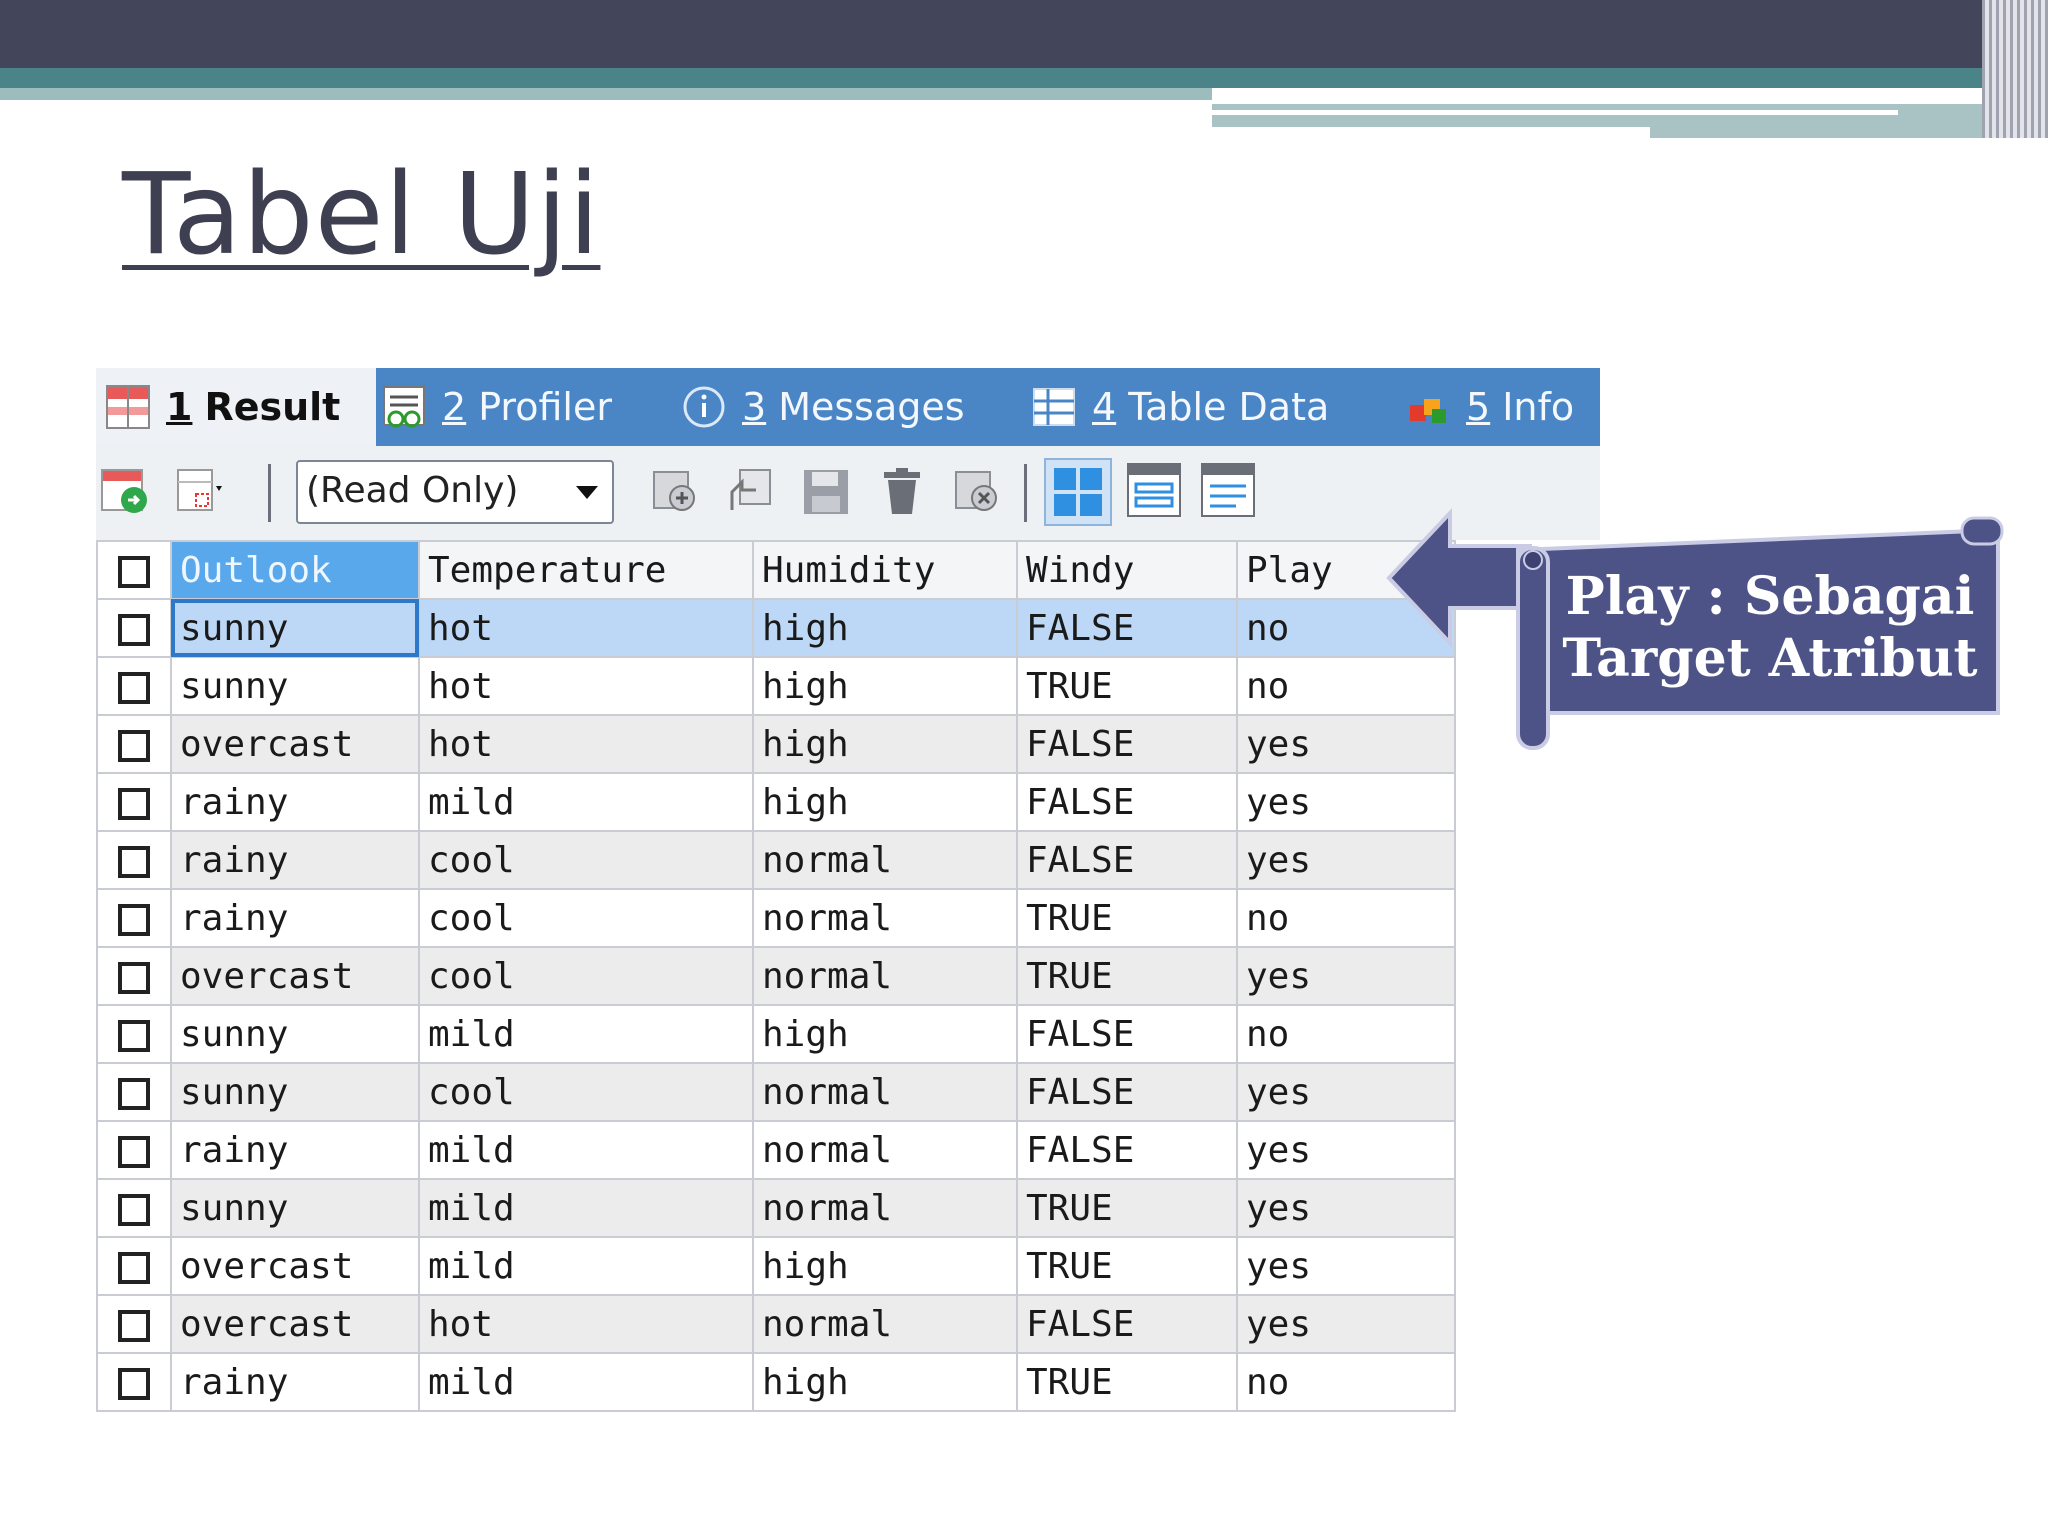 The height and width of the screenshot is (1536, 2048). I want to click on cancel-changes-icon, so click(978, 492).